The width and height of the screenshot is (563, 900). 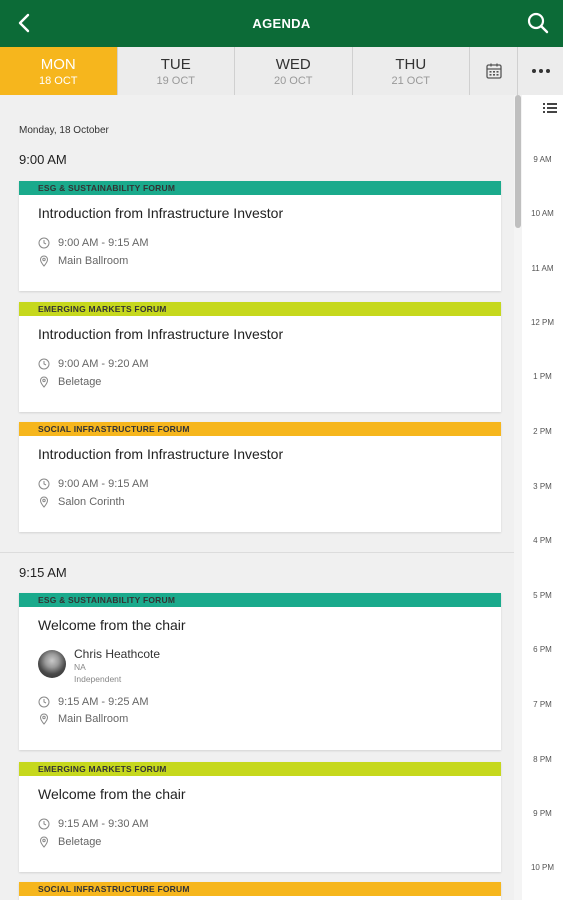 I want to click on list-view-icon, so click(x=550, y=108).